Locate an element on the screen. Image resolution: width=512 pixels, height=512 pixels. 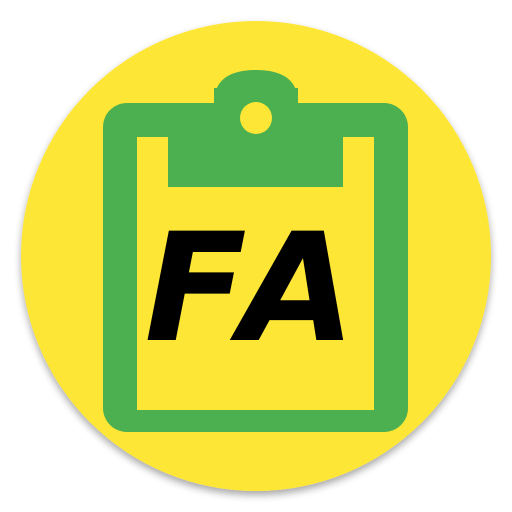
clip-hole is located at coordinates (256, 118).